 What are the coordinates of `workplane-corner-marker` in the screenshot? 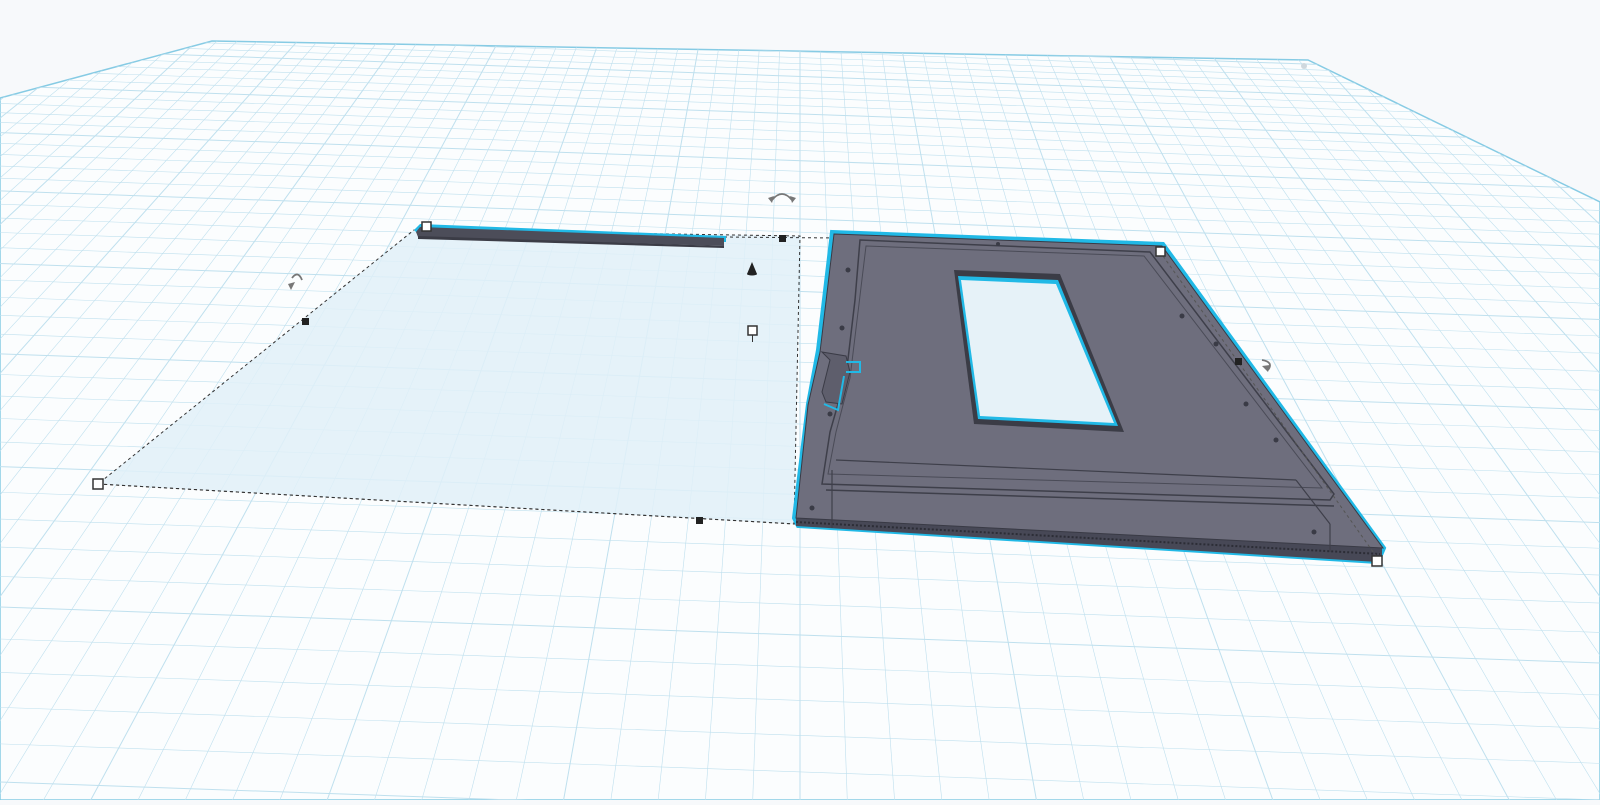 It's located at (1304, 66).